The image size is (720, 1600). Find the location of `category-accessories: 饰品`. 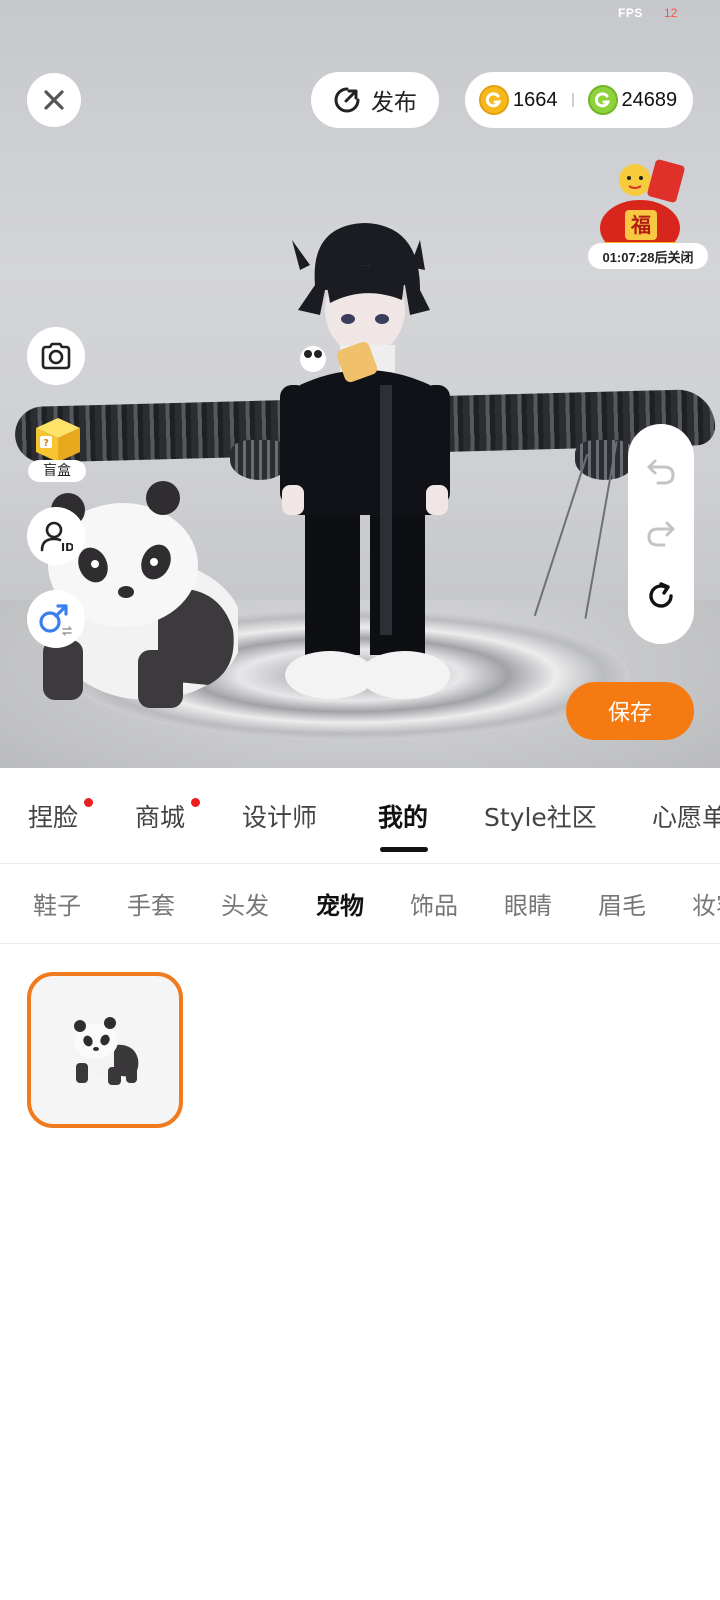

category-accessories: 饰品 is located at coordinates (434, 903).